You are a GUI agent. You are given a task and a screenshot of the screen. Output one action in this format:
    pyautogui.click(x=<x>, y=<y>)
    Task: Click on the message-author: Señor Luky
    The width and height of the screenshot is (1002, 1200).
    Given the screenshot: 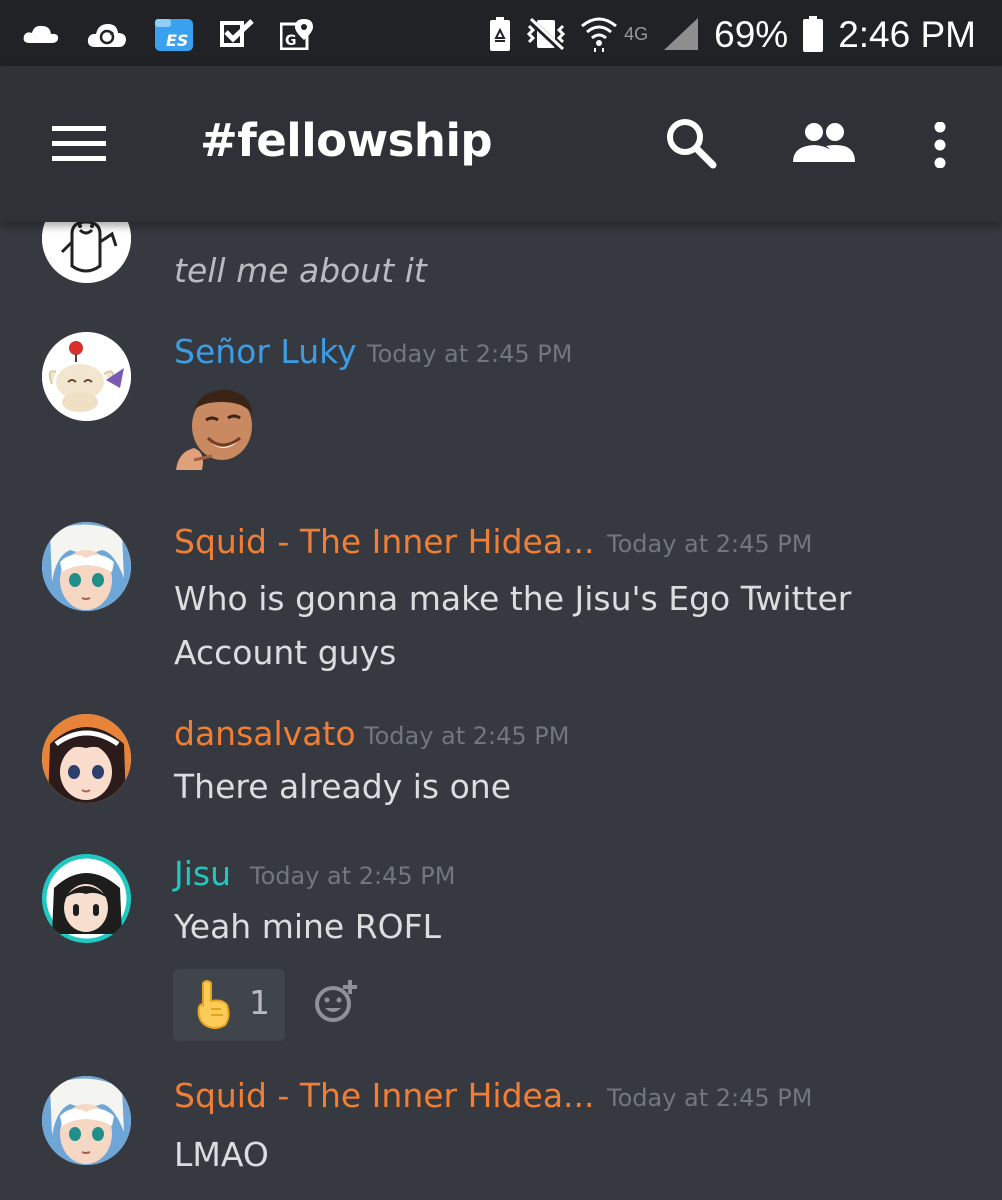 What is the action you would take?
    pyautogui.click(x=265, y=351)
    